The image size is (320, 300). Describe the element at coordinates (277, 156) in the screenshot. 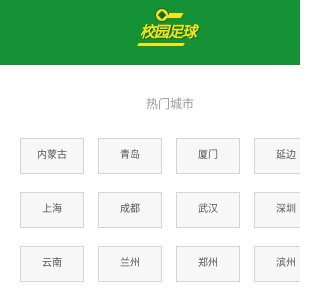

I see `city-button: 延边` at that location.